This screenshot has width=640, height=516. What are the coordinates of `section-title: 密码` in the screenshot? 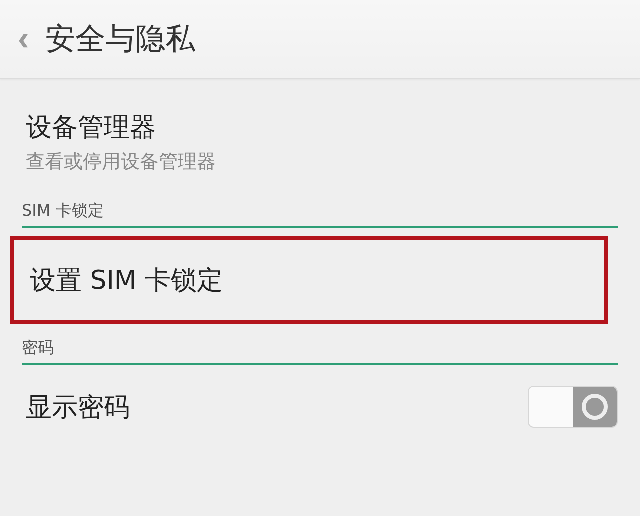 It's located at (38, 347).